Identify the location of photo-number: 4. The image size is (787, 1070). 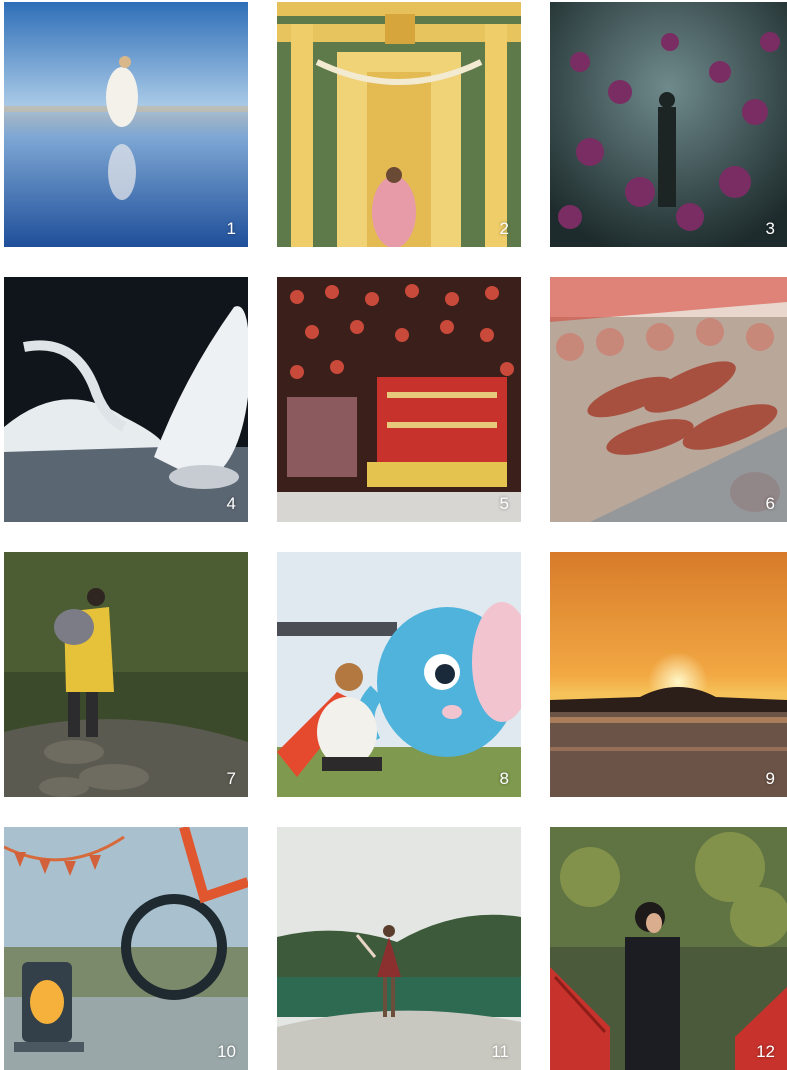
(231, 503).